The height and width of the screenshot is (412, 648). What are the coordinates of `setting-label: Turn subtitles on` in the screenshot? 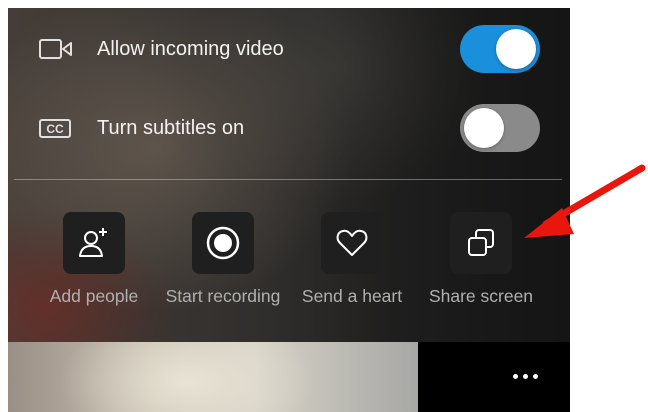 It's located at (171, 127).